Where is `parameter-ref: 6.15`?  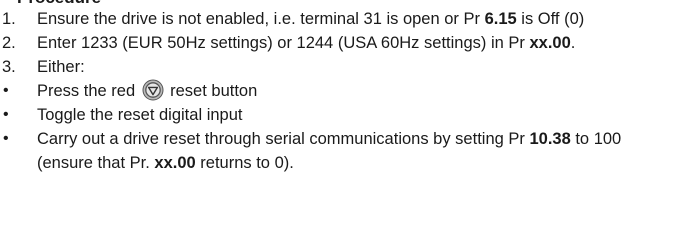 parameter-ref: 6.15 is located at coordinates (500, 19).